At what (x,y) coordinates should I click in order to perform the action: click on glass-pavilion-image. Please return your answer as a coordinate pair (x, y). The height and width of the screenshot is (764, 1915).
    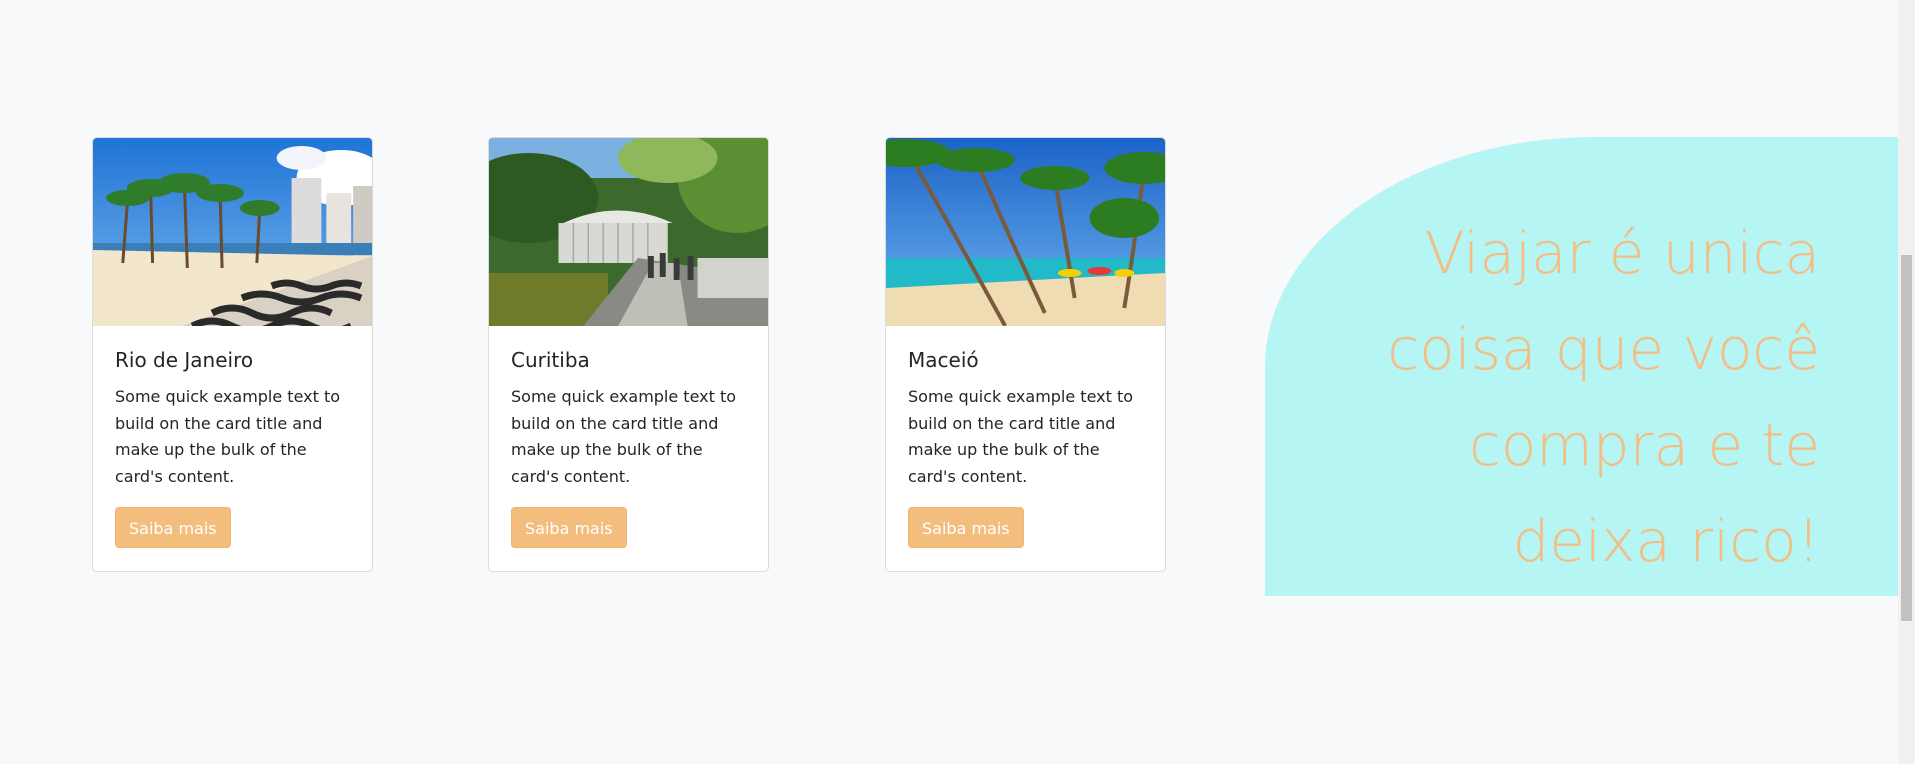
    Looking at the image, I should click on (628, 232).